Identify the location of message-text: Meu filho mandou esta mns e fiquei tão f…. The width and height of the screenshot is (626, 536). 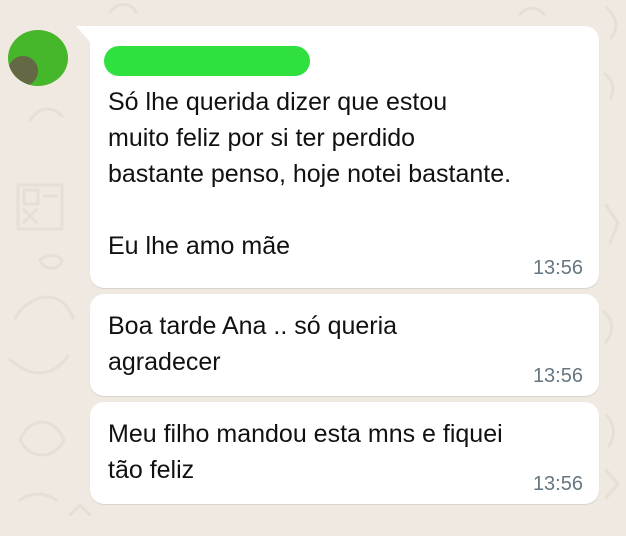
(305, 452).